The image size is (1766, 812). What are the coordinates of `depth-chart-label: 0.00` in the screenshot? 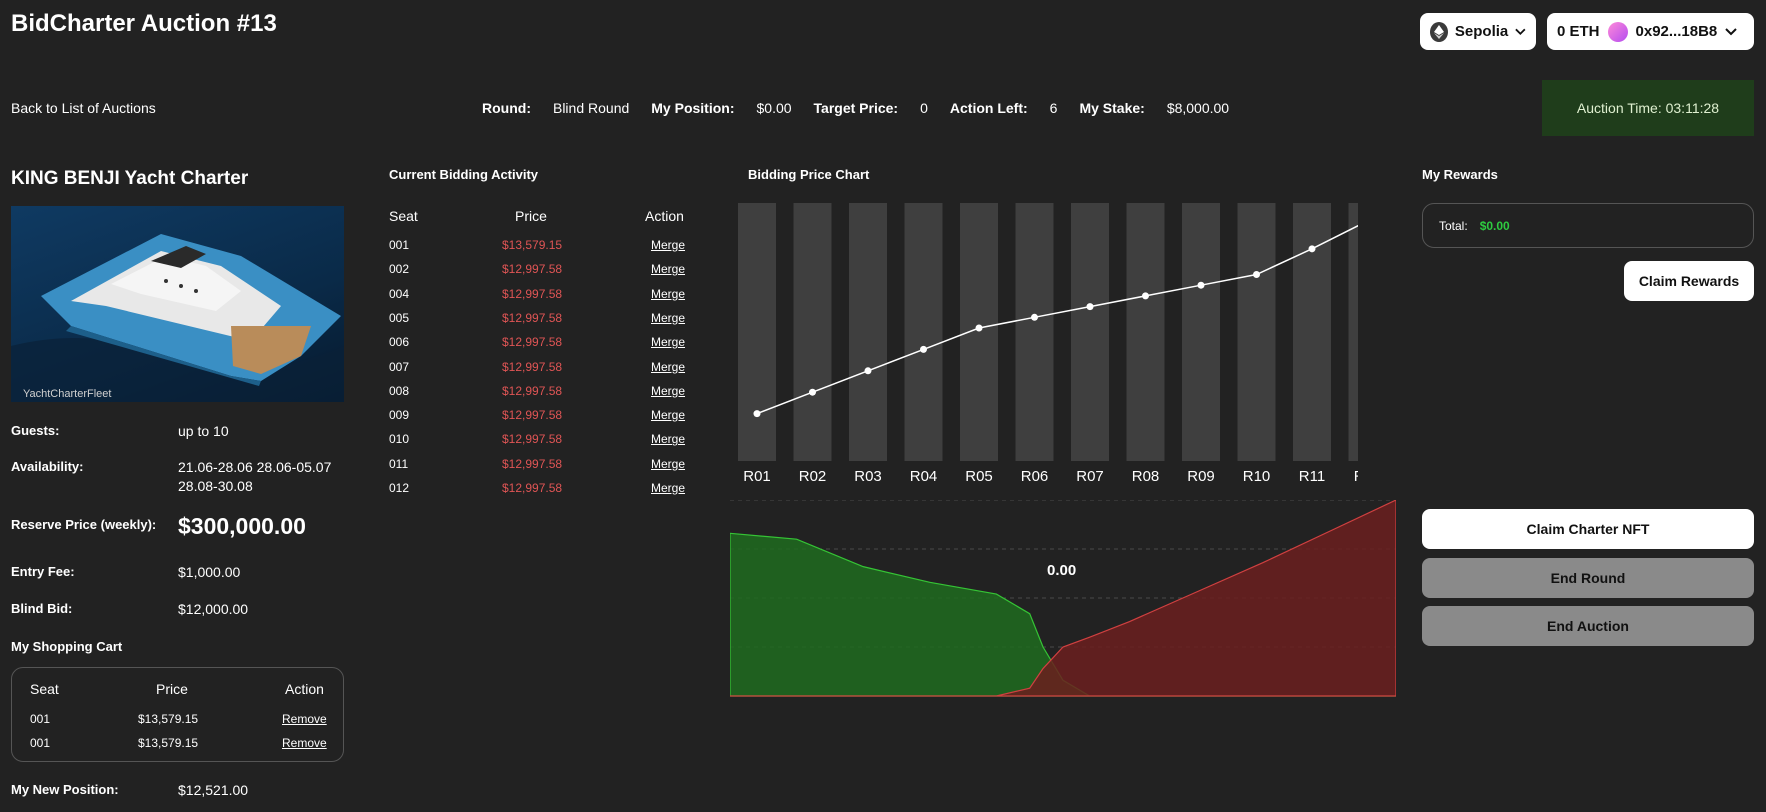 It's located at (1062, 570).